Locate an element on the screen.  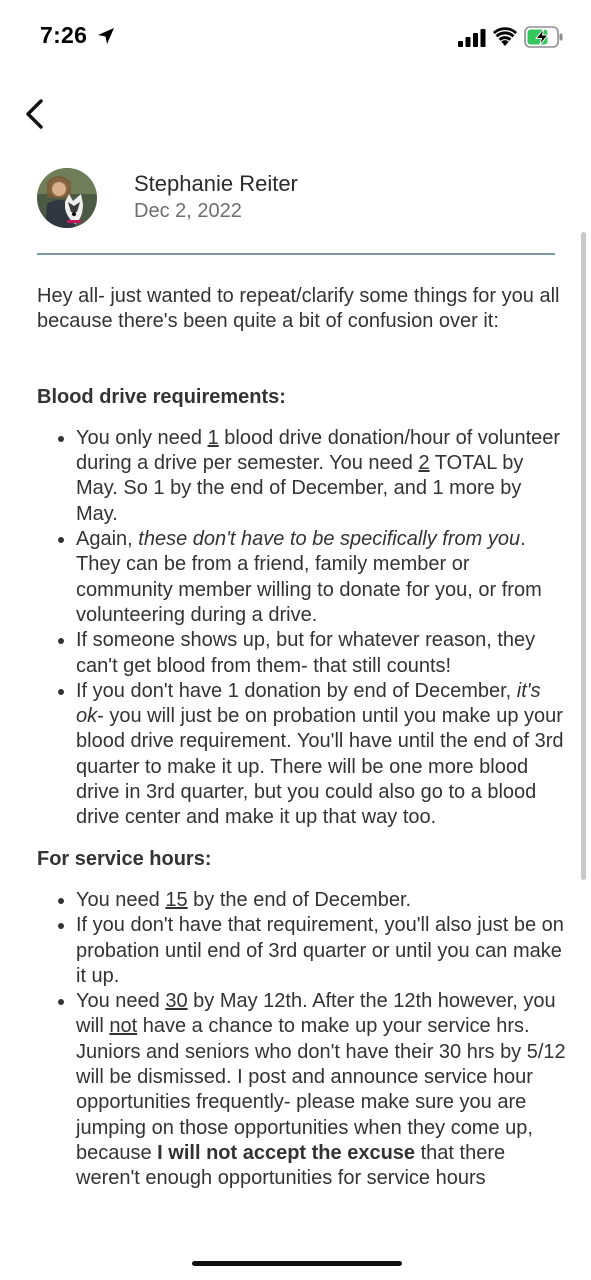
scrollbar is located at coordinates (583, 556).